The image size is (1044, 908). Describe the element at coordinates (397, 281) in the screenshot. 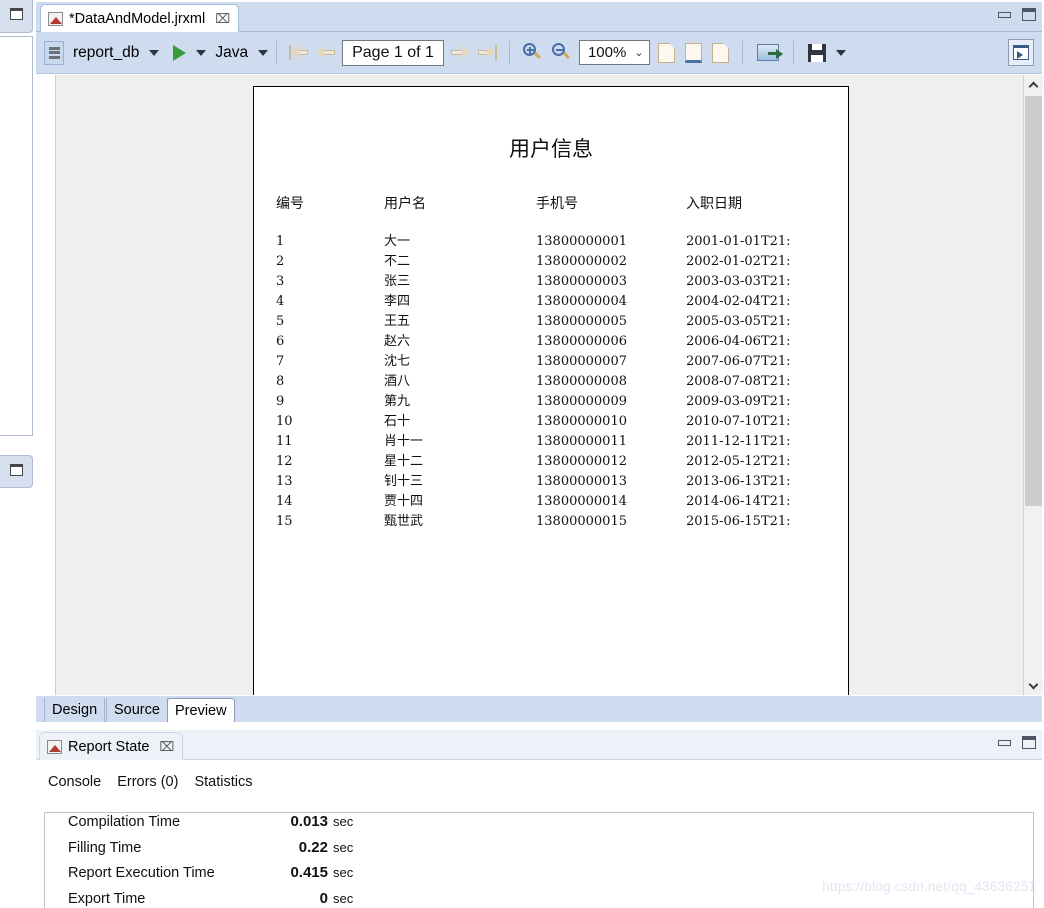

I see `cell-name: 张三` at that location.